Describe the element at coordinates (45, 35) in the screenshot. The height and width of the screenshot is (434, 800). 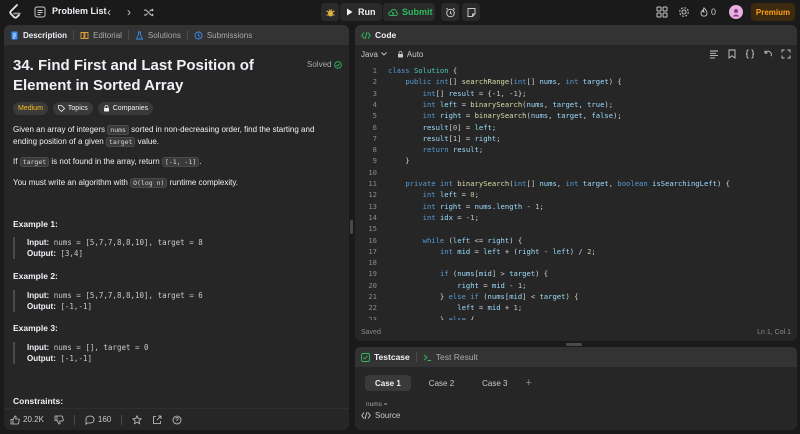
I see `tab-description-label: Description` at that location.